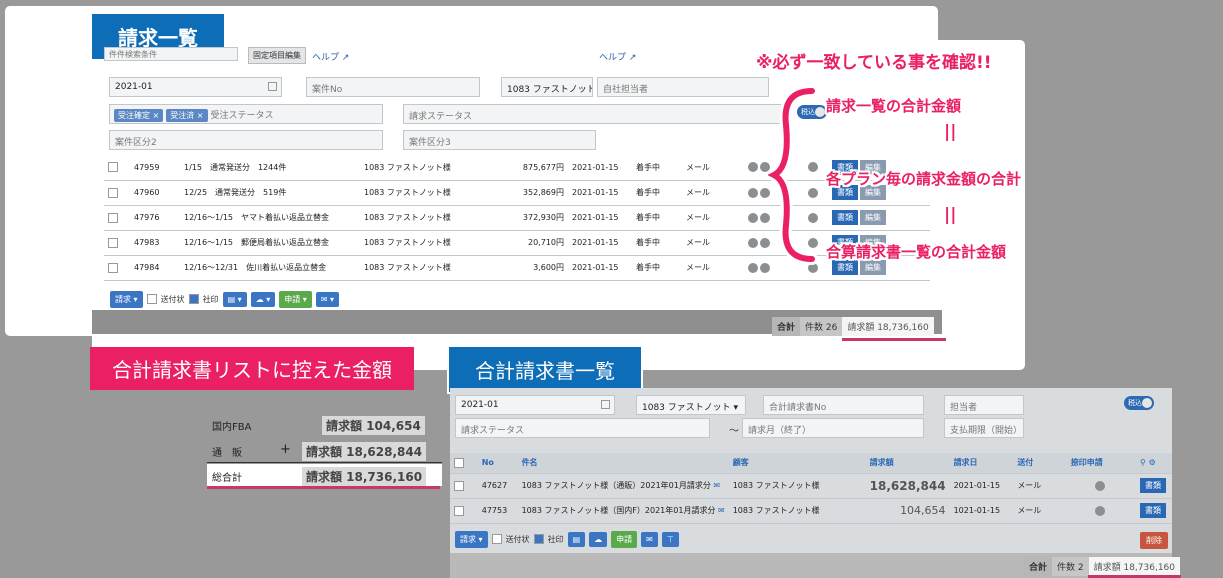  I want to click on mail-button: ✉ ▾, so click(327, 299).